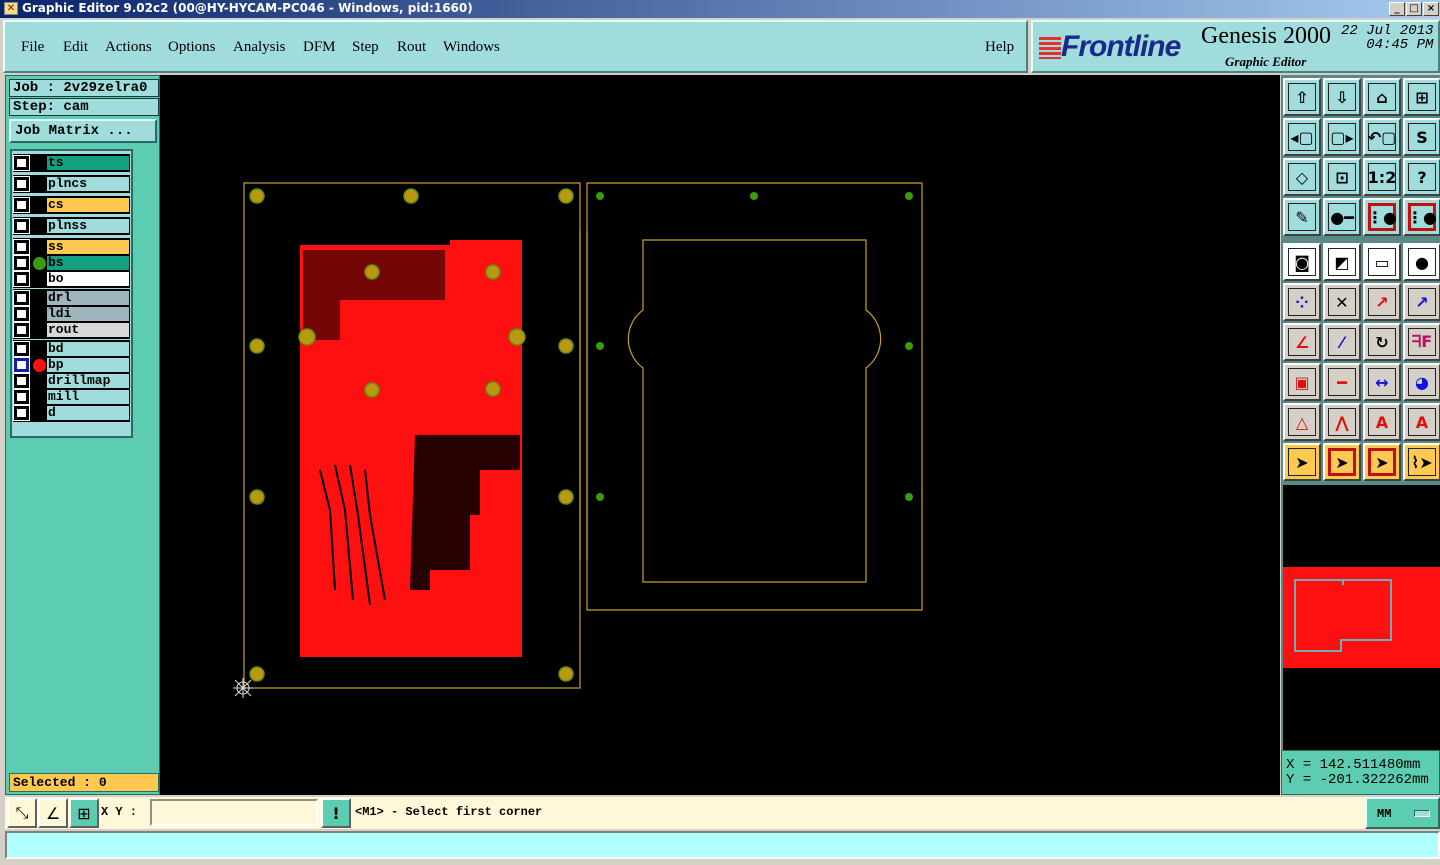 This screenshot has width=1440, height=865. What do you see at coordinates (1382, 137) in the screenshot?
I see `undo-view-button: ↶▢` at bounding box center [1382, 137].